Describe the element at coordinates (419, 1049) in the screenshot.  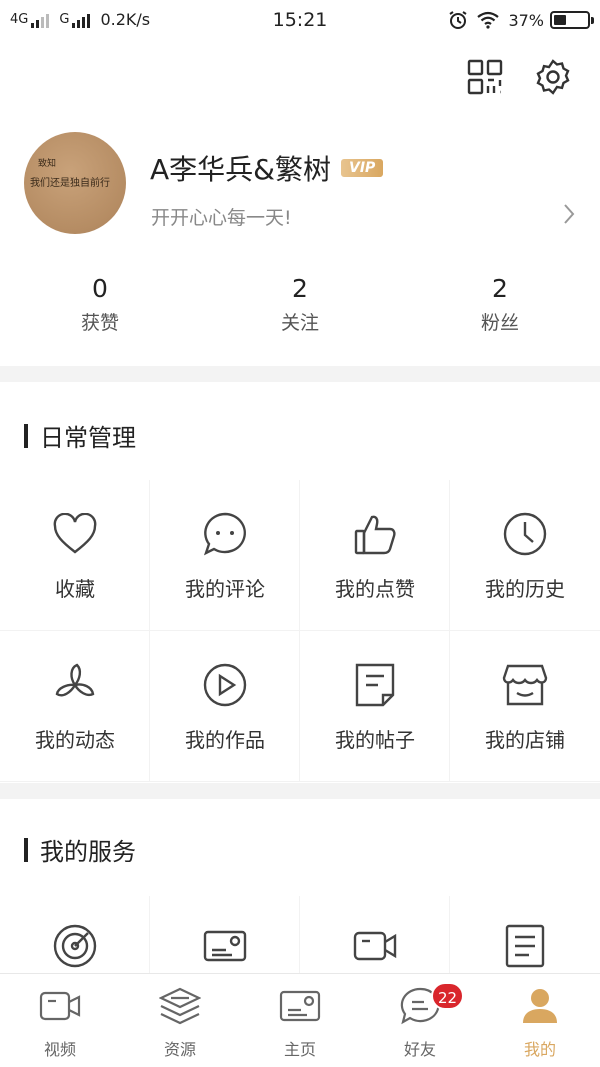
I see `tab-label: 好友` at that location.